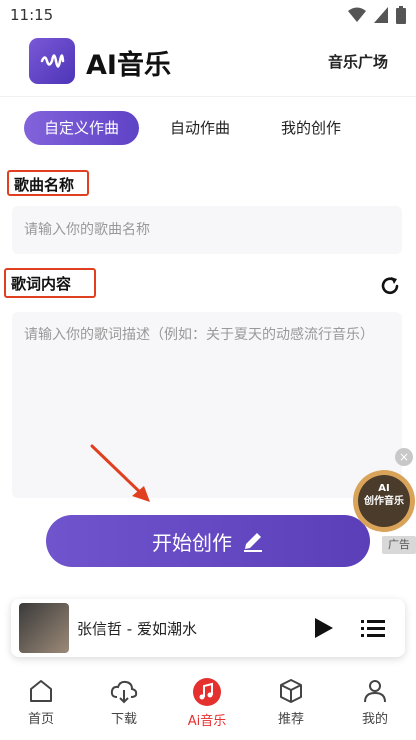 Image resolution: width=416 pixels, height=740 pixels. I want to click on nav-ai-music-label: Ai音乐, so click(207, 721).